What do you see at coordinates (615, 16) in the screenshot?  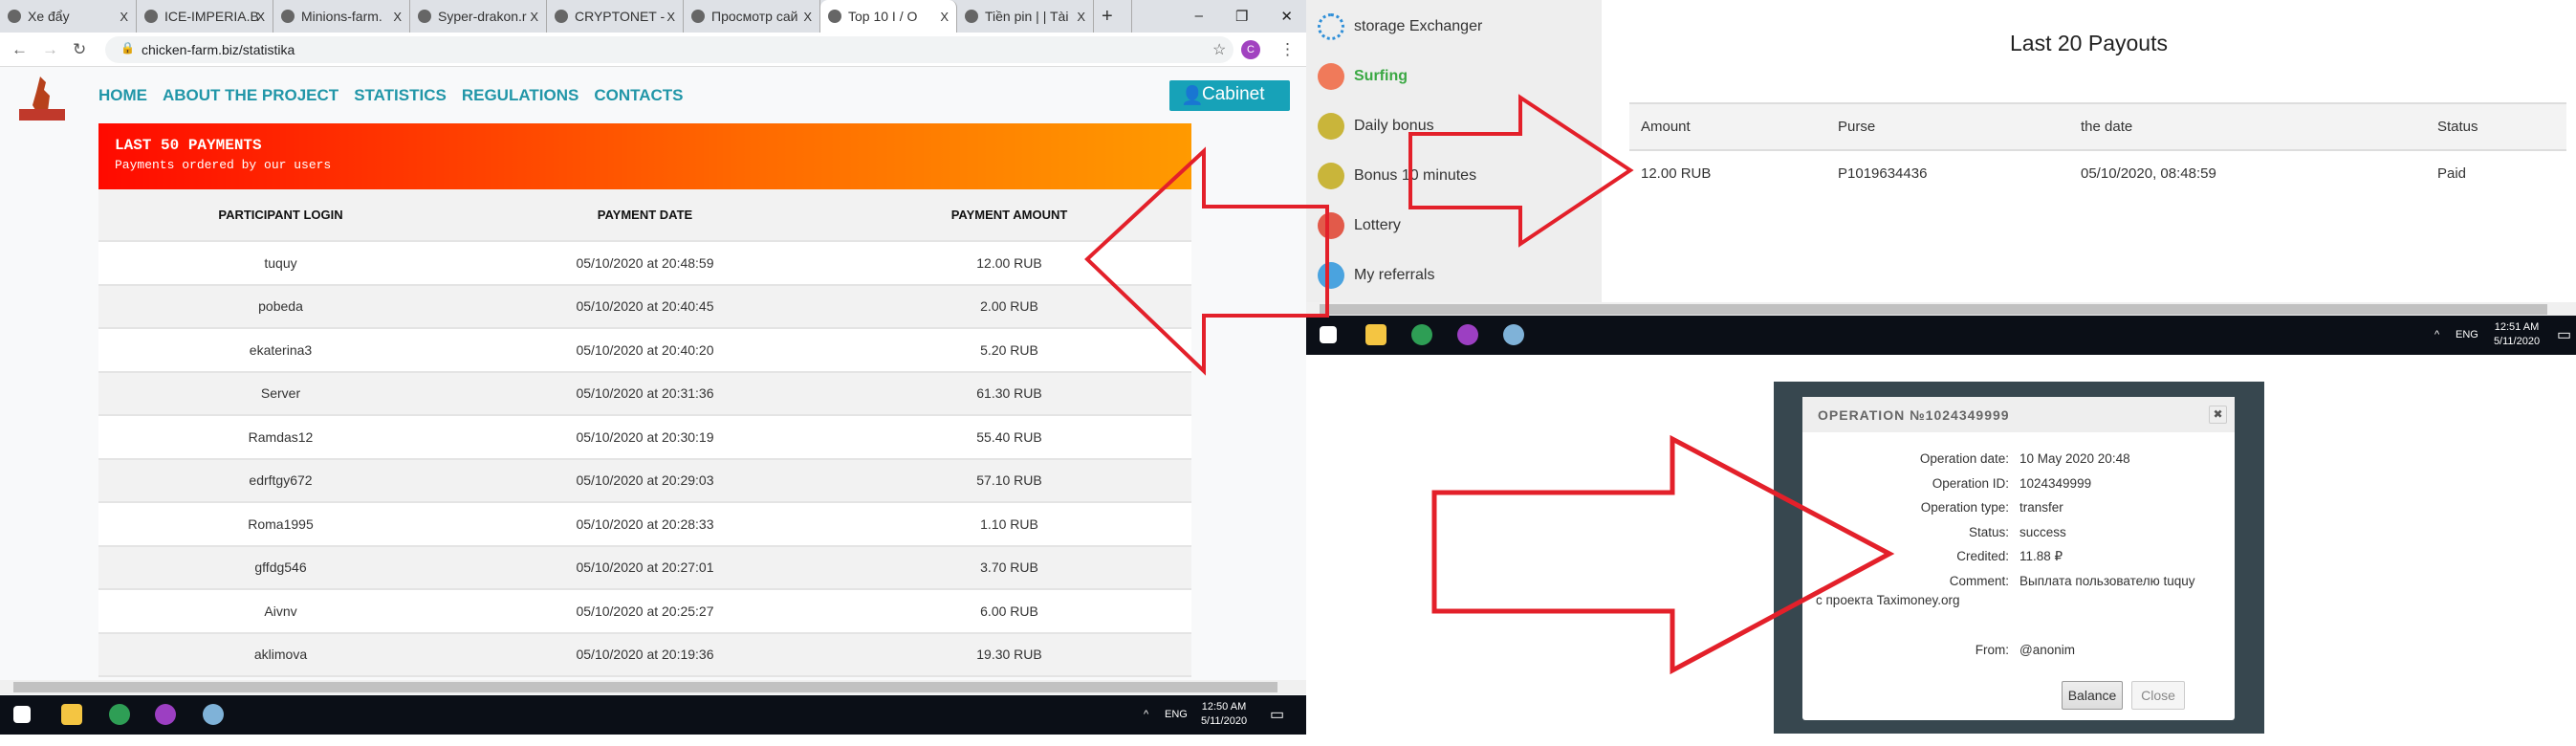 I see `browser-tab: CRYPTONET - X` at bounding box center [615, 16].